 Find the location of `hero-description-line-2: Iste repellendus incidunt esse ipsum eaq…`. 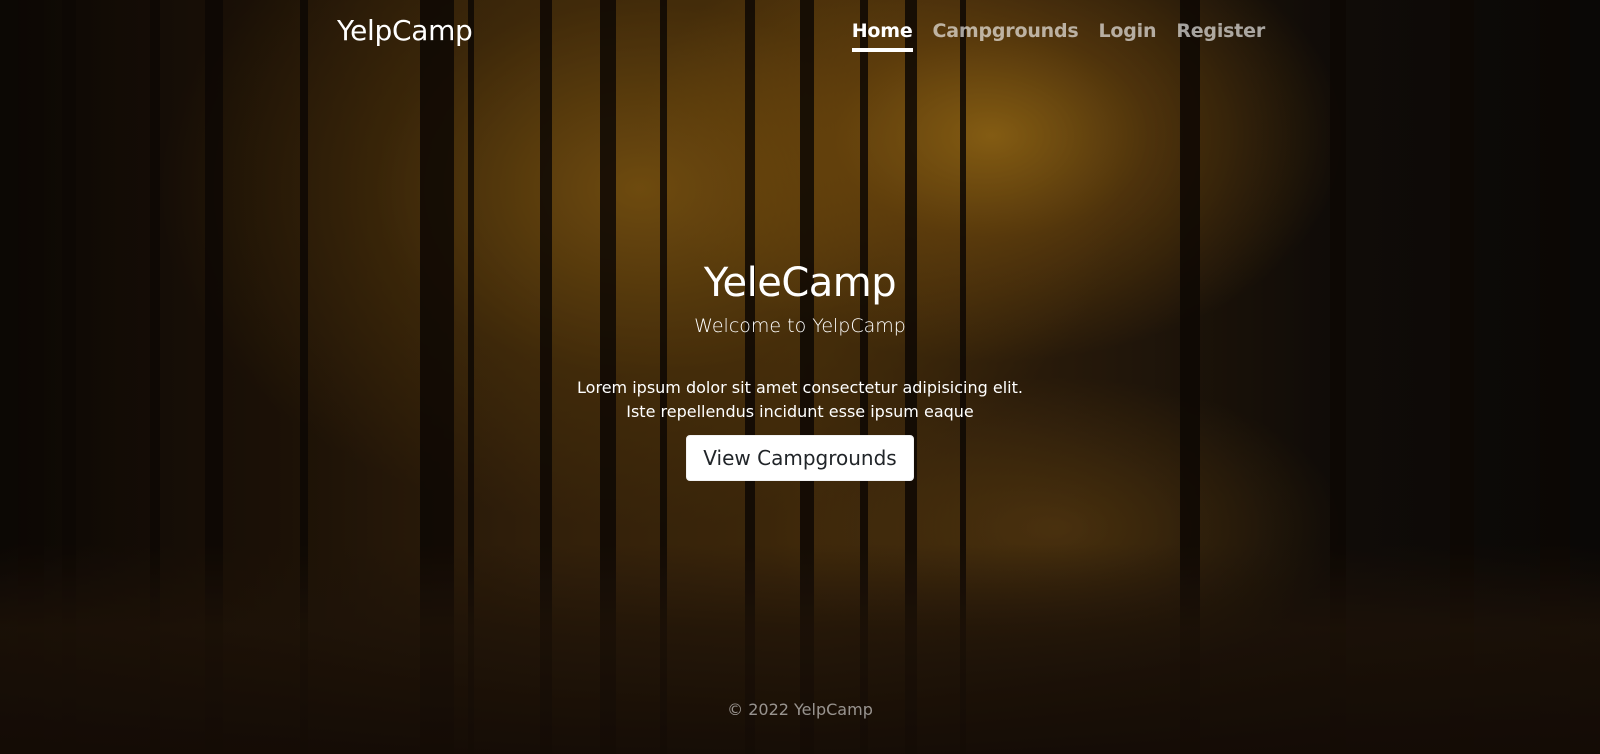

hero-description-line-2: Iste repellendus incidunt esse ipsum eaq… is located at coordinates (800, 411).